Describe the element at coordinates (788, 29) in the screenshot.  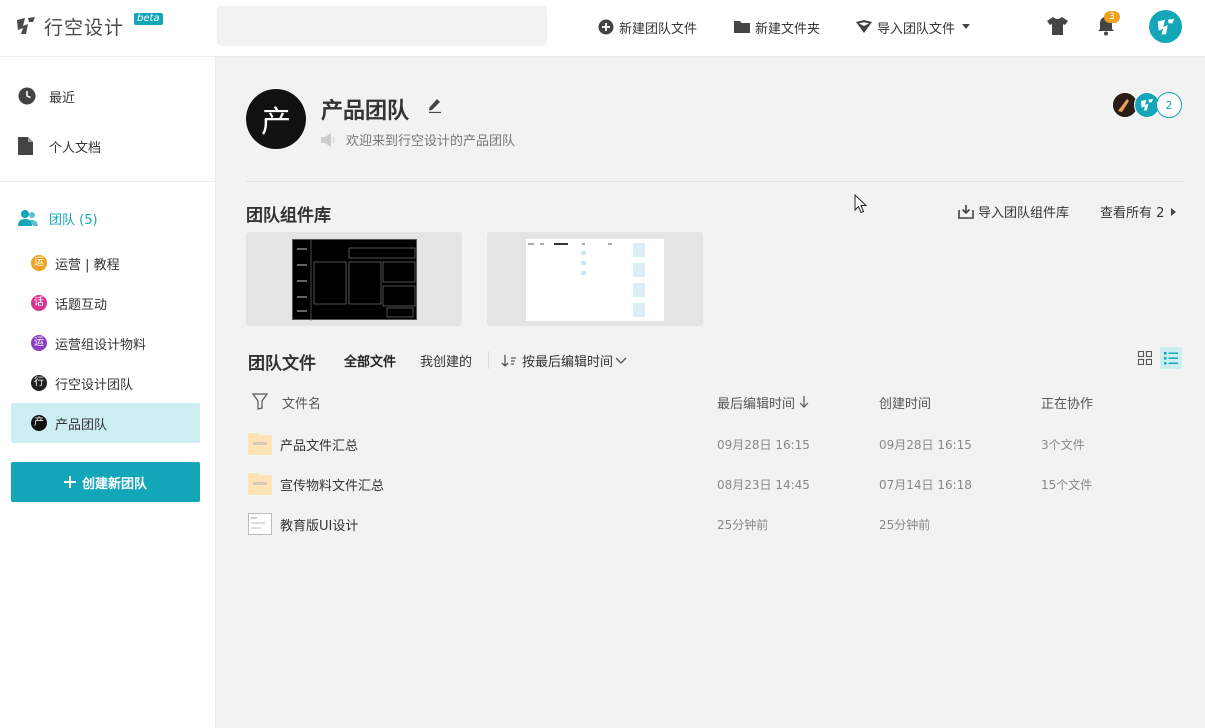
I see `new-folder-label: 新建文件夹` at that location.